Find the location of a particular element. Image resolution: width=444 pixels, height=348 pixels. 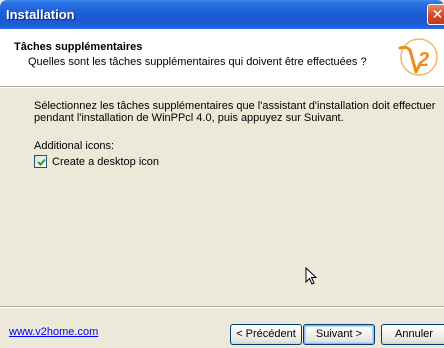

page-title: Tâches supplémentaires is located at coordinates (78, 47).